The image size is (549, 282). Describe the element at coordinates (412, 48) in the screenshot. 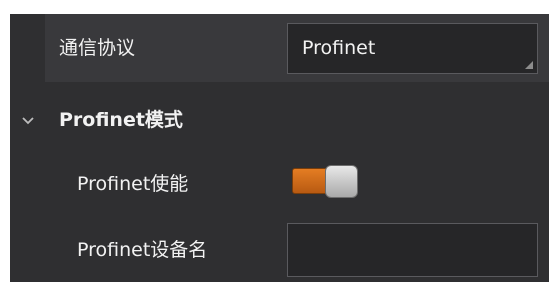

I see `protocol-field: Profinet` at that location.